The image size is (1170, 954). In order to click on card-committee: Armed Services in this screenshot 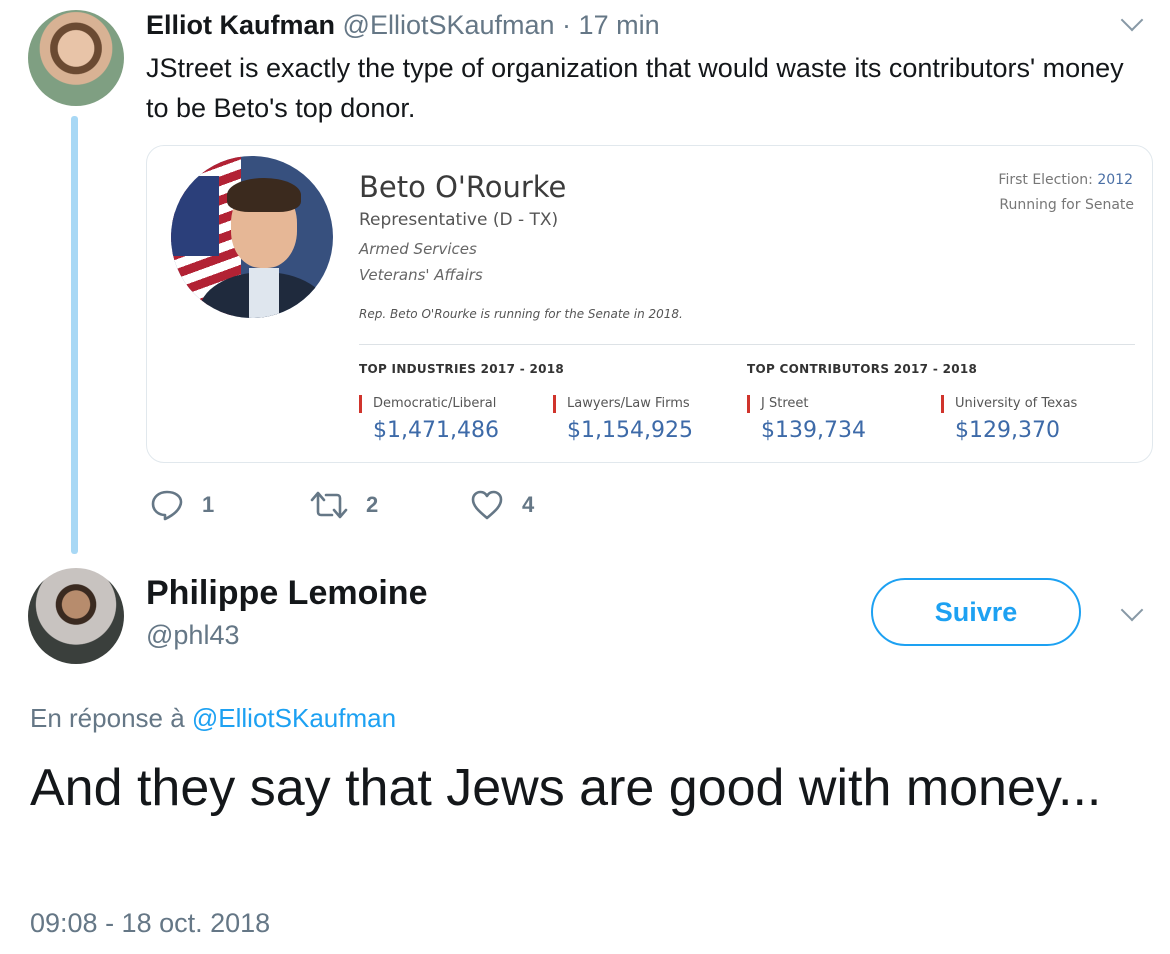, I will do `click(418, 249)`.